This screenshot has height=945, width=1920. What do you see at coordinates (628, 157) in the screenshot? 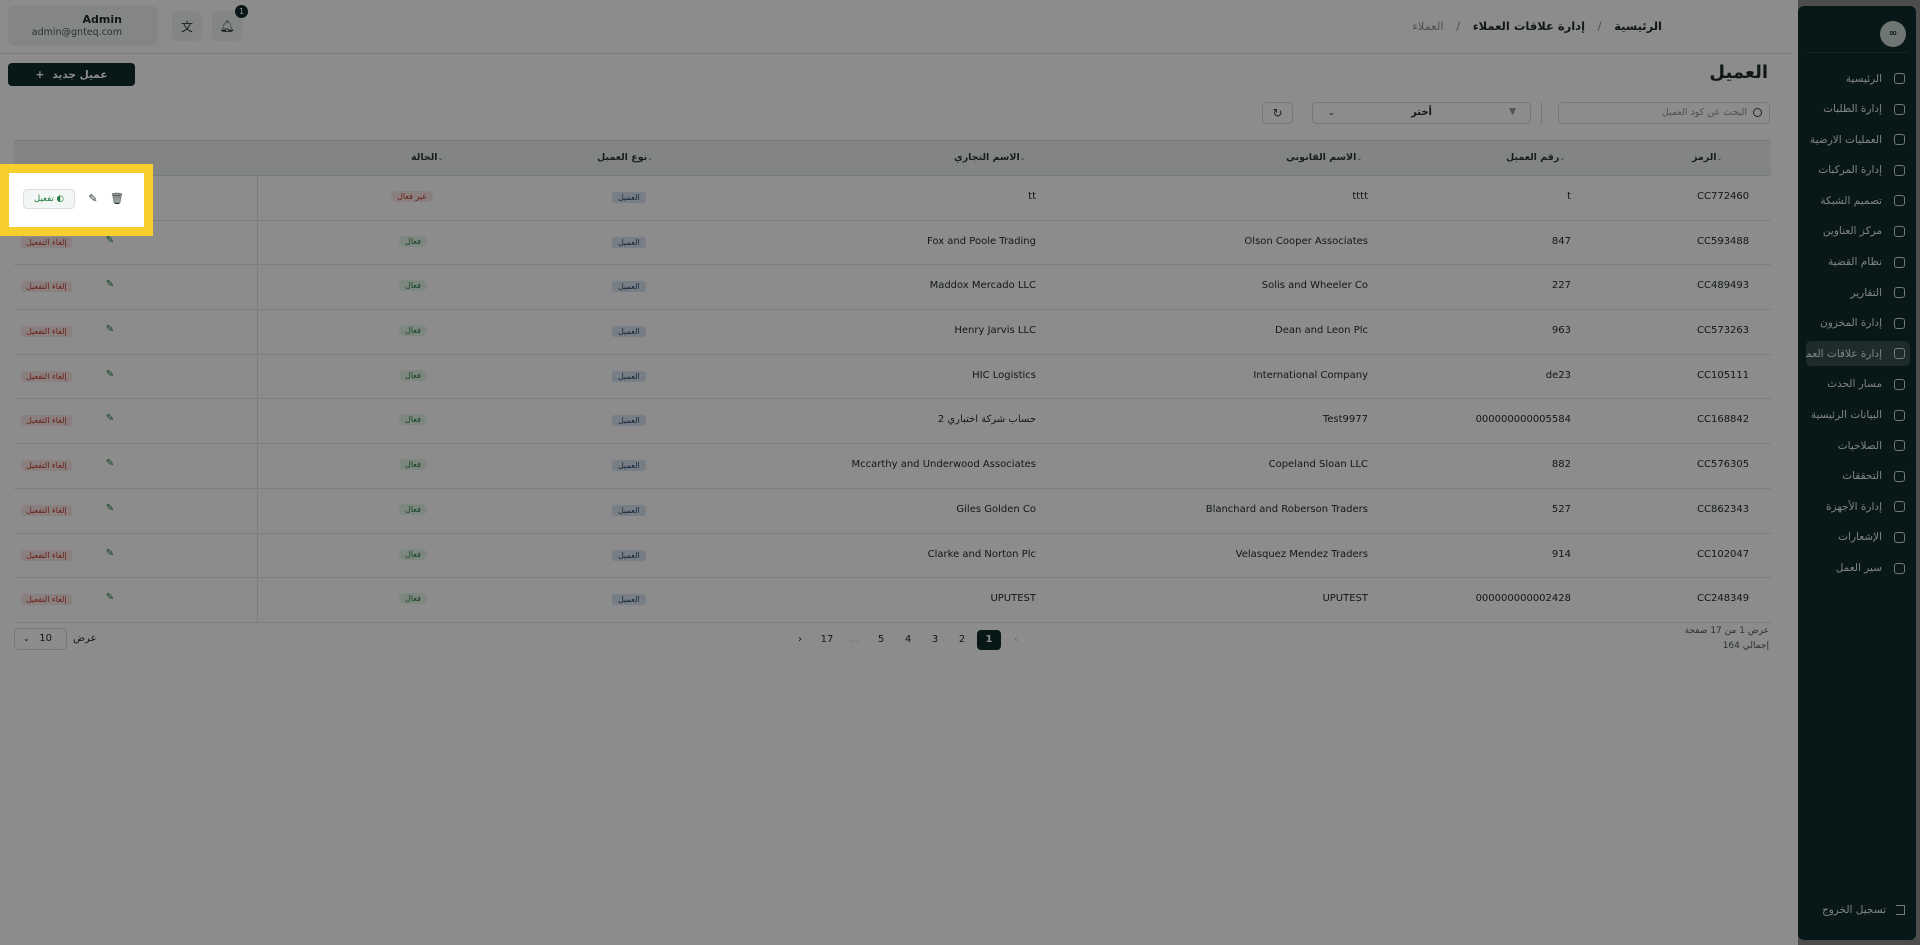
I see `column-header-type: نوع العميل⌄` at bounding box center [628, 157].